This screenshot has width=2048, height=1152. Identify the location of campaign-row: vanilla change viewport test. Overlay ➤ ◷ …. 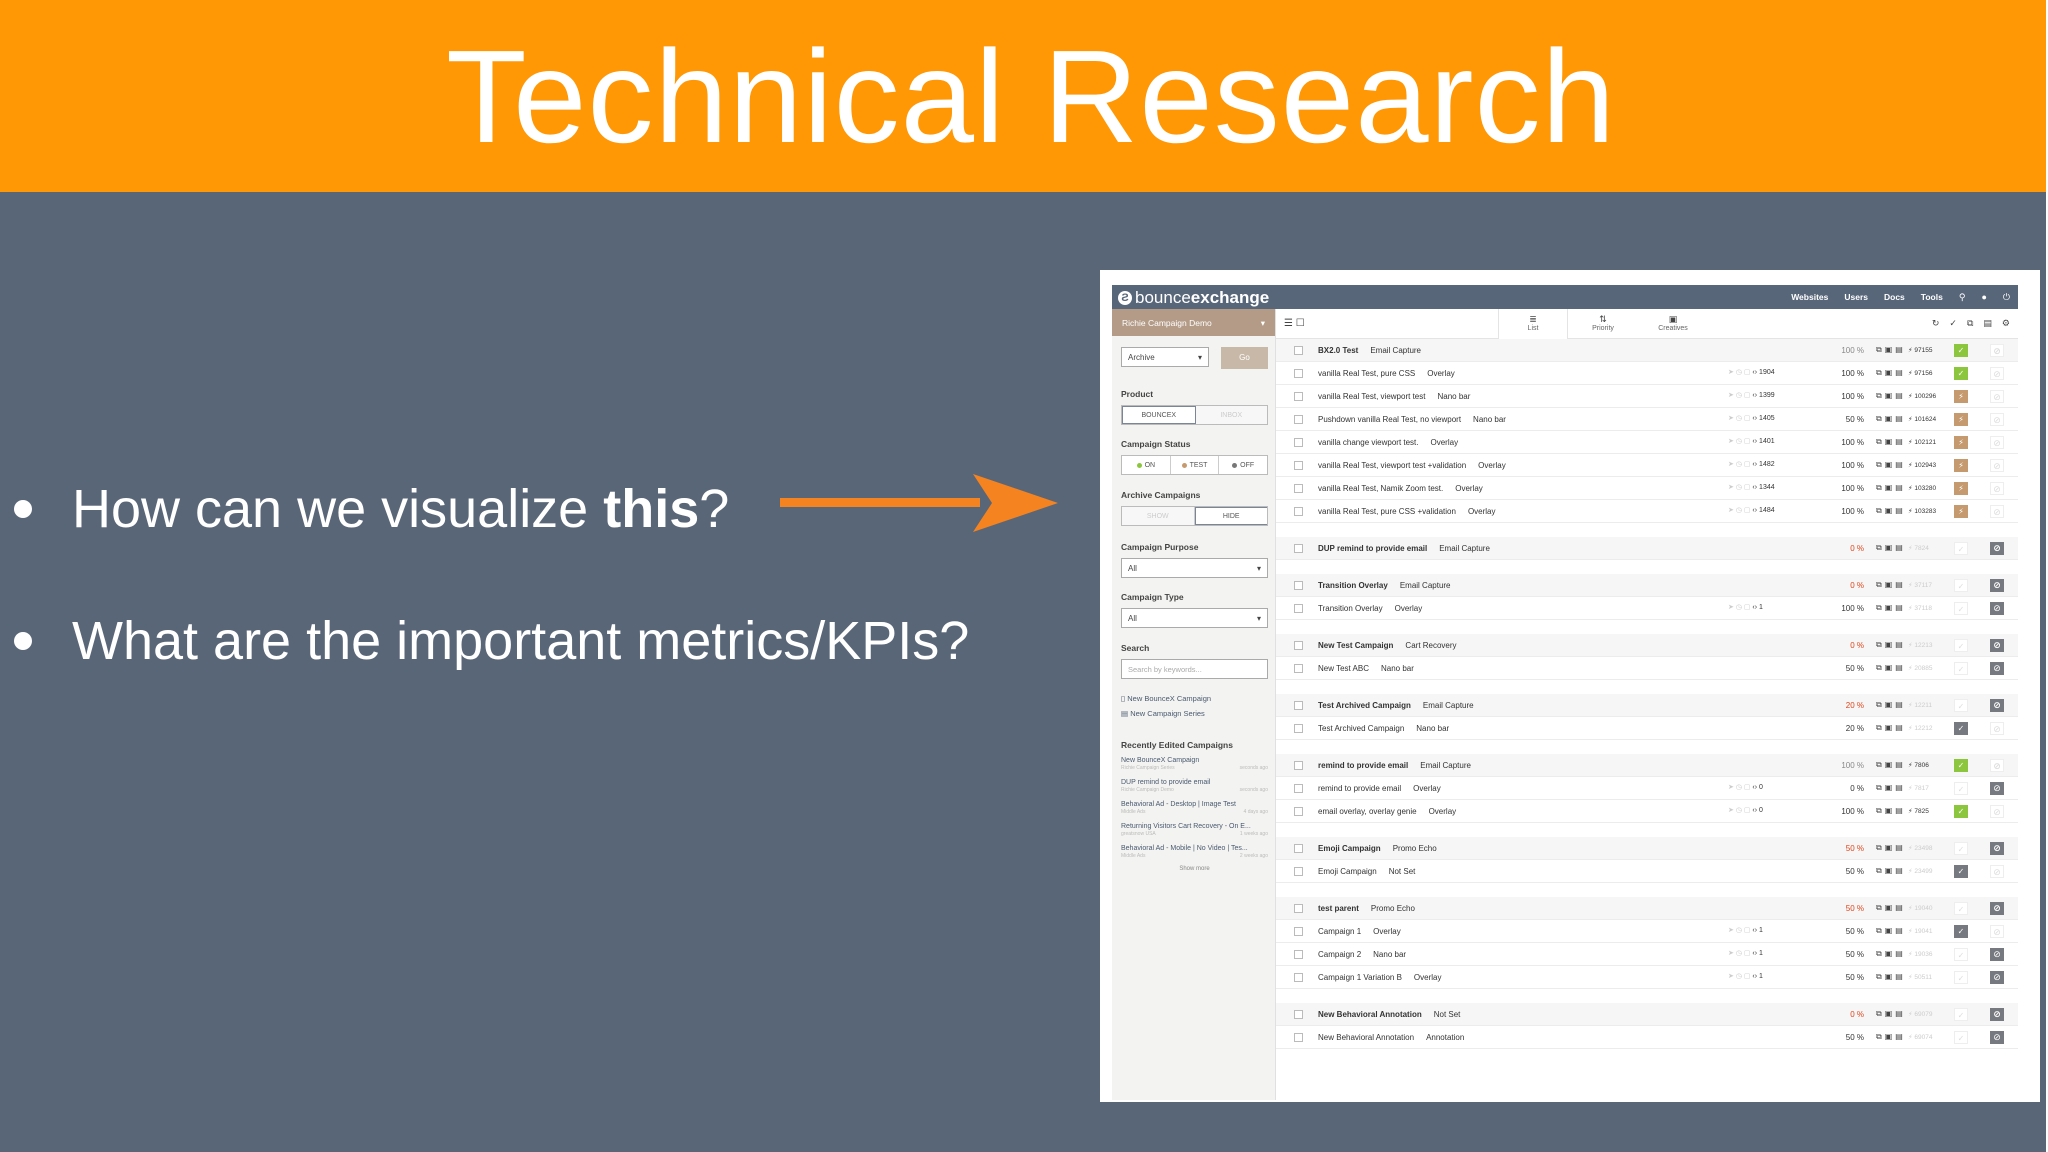
(1647, 442).